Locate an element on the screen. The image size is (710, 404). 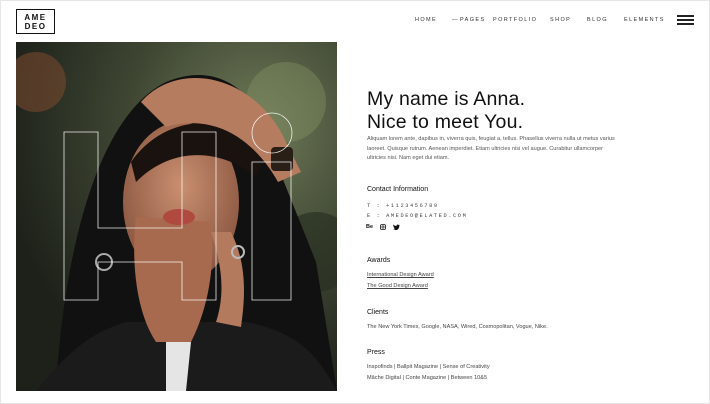
nav-item-home: HOME is located at coordinates (426, 20).